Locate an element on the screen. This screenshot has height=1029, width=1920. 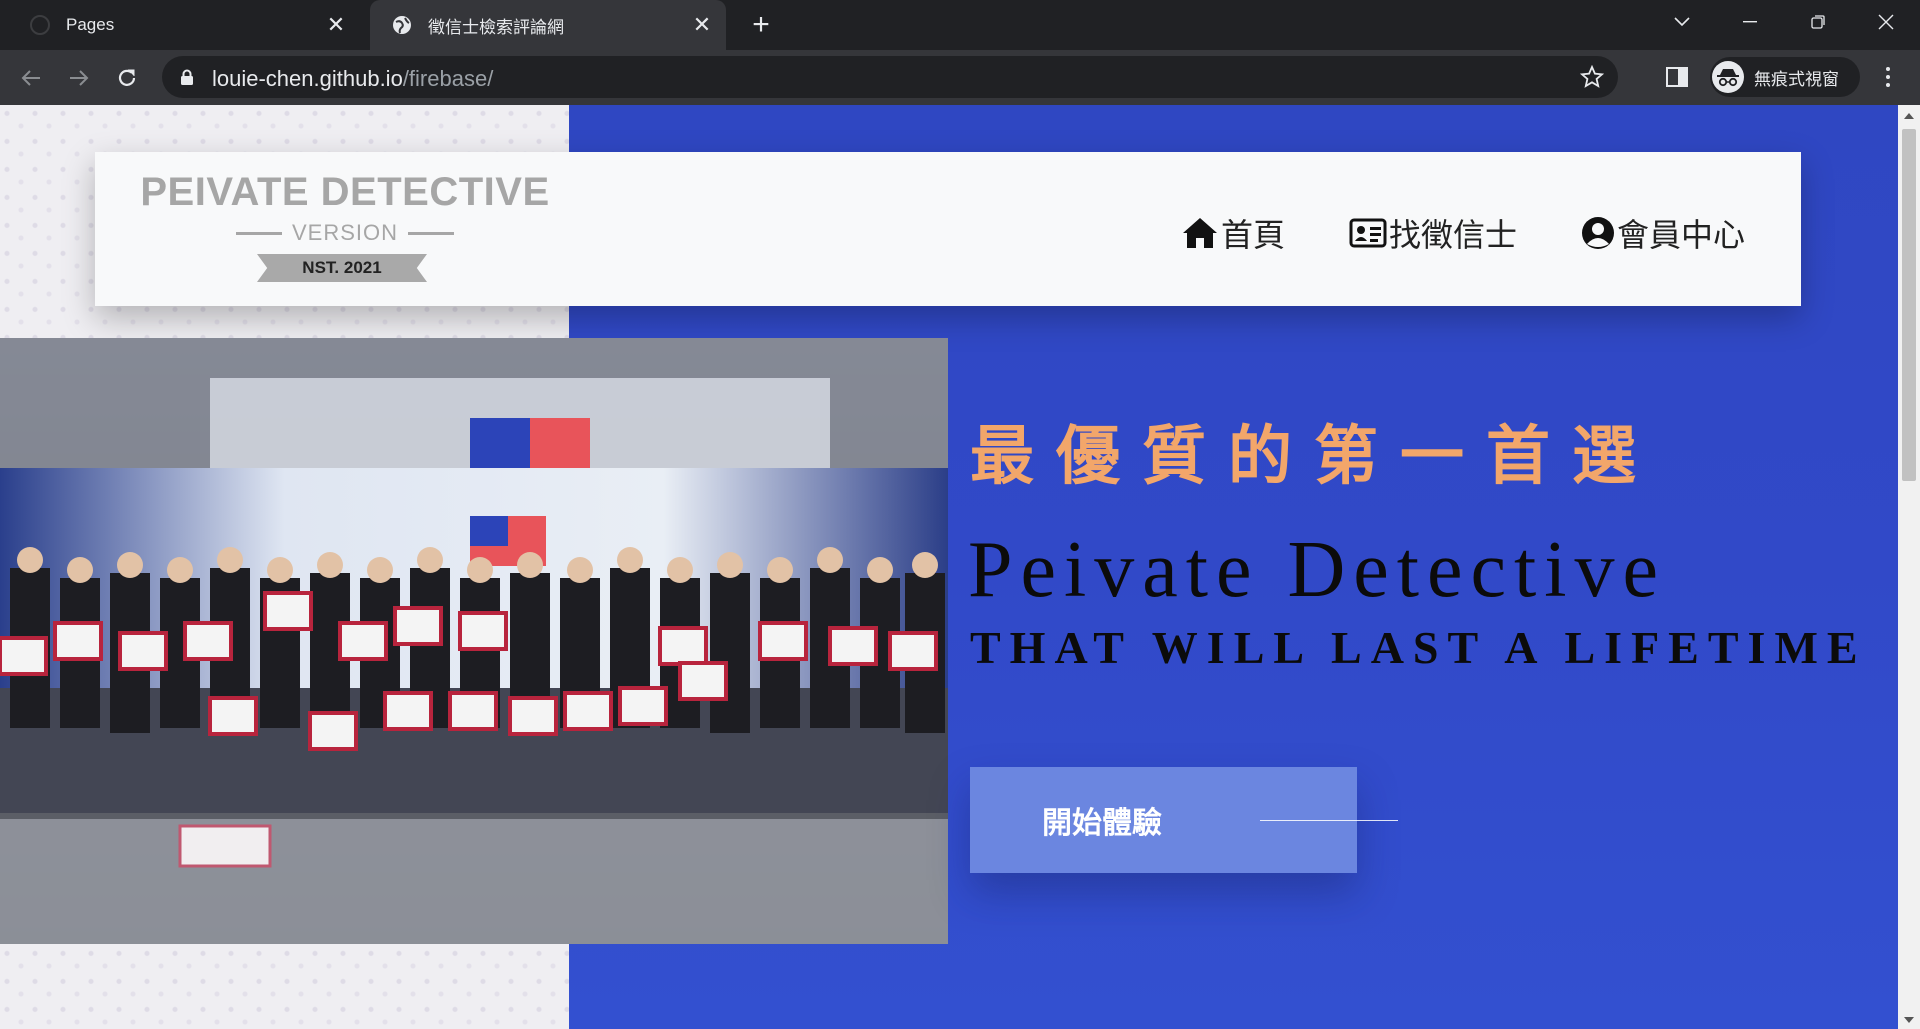
address-bar: louie-chen.github.io/firebase/ is located at coordinates (890, 77).